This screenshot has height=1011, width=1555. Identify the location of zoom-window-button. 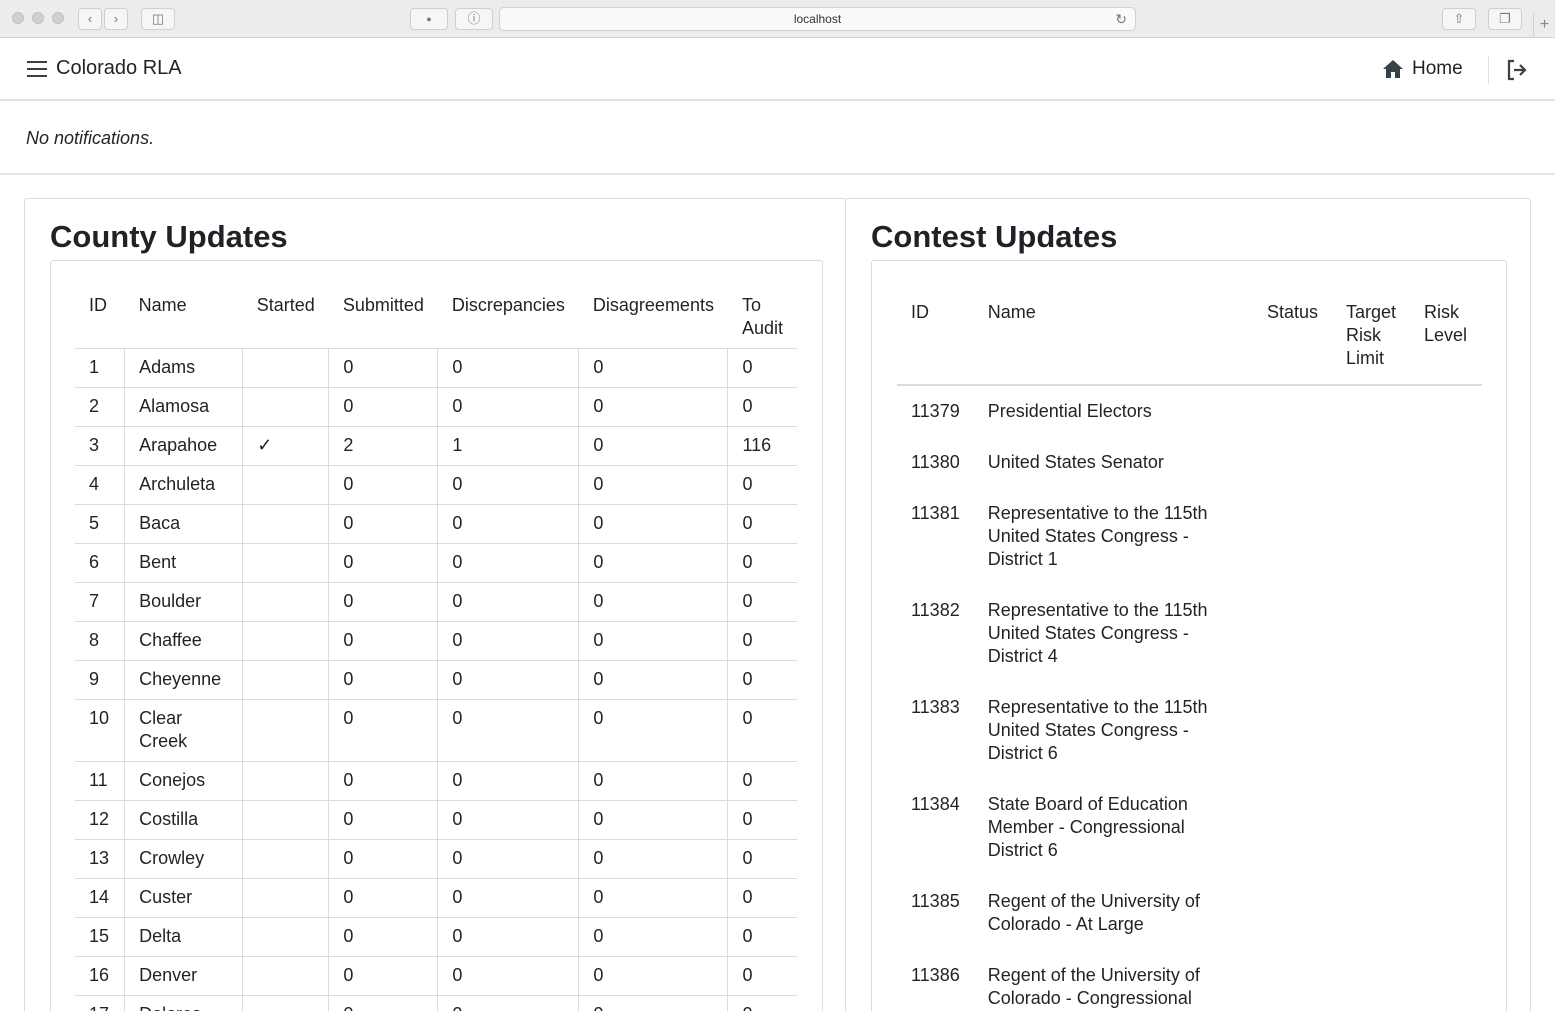
(58, 18).